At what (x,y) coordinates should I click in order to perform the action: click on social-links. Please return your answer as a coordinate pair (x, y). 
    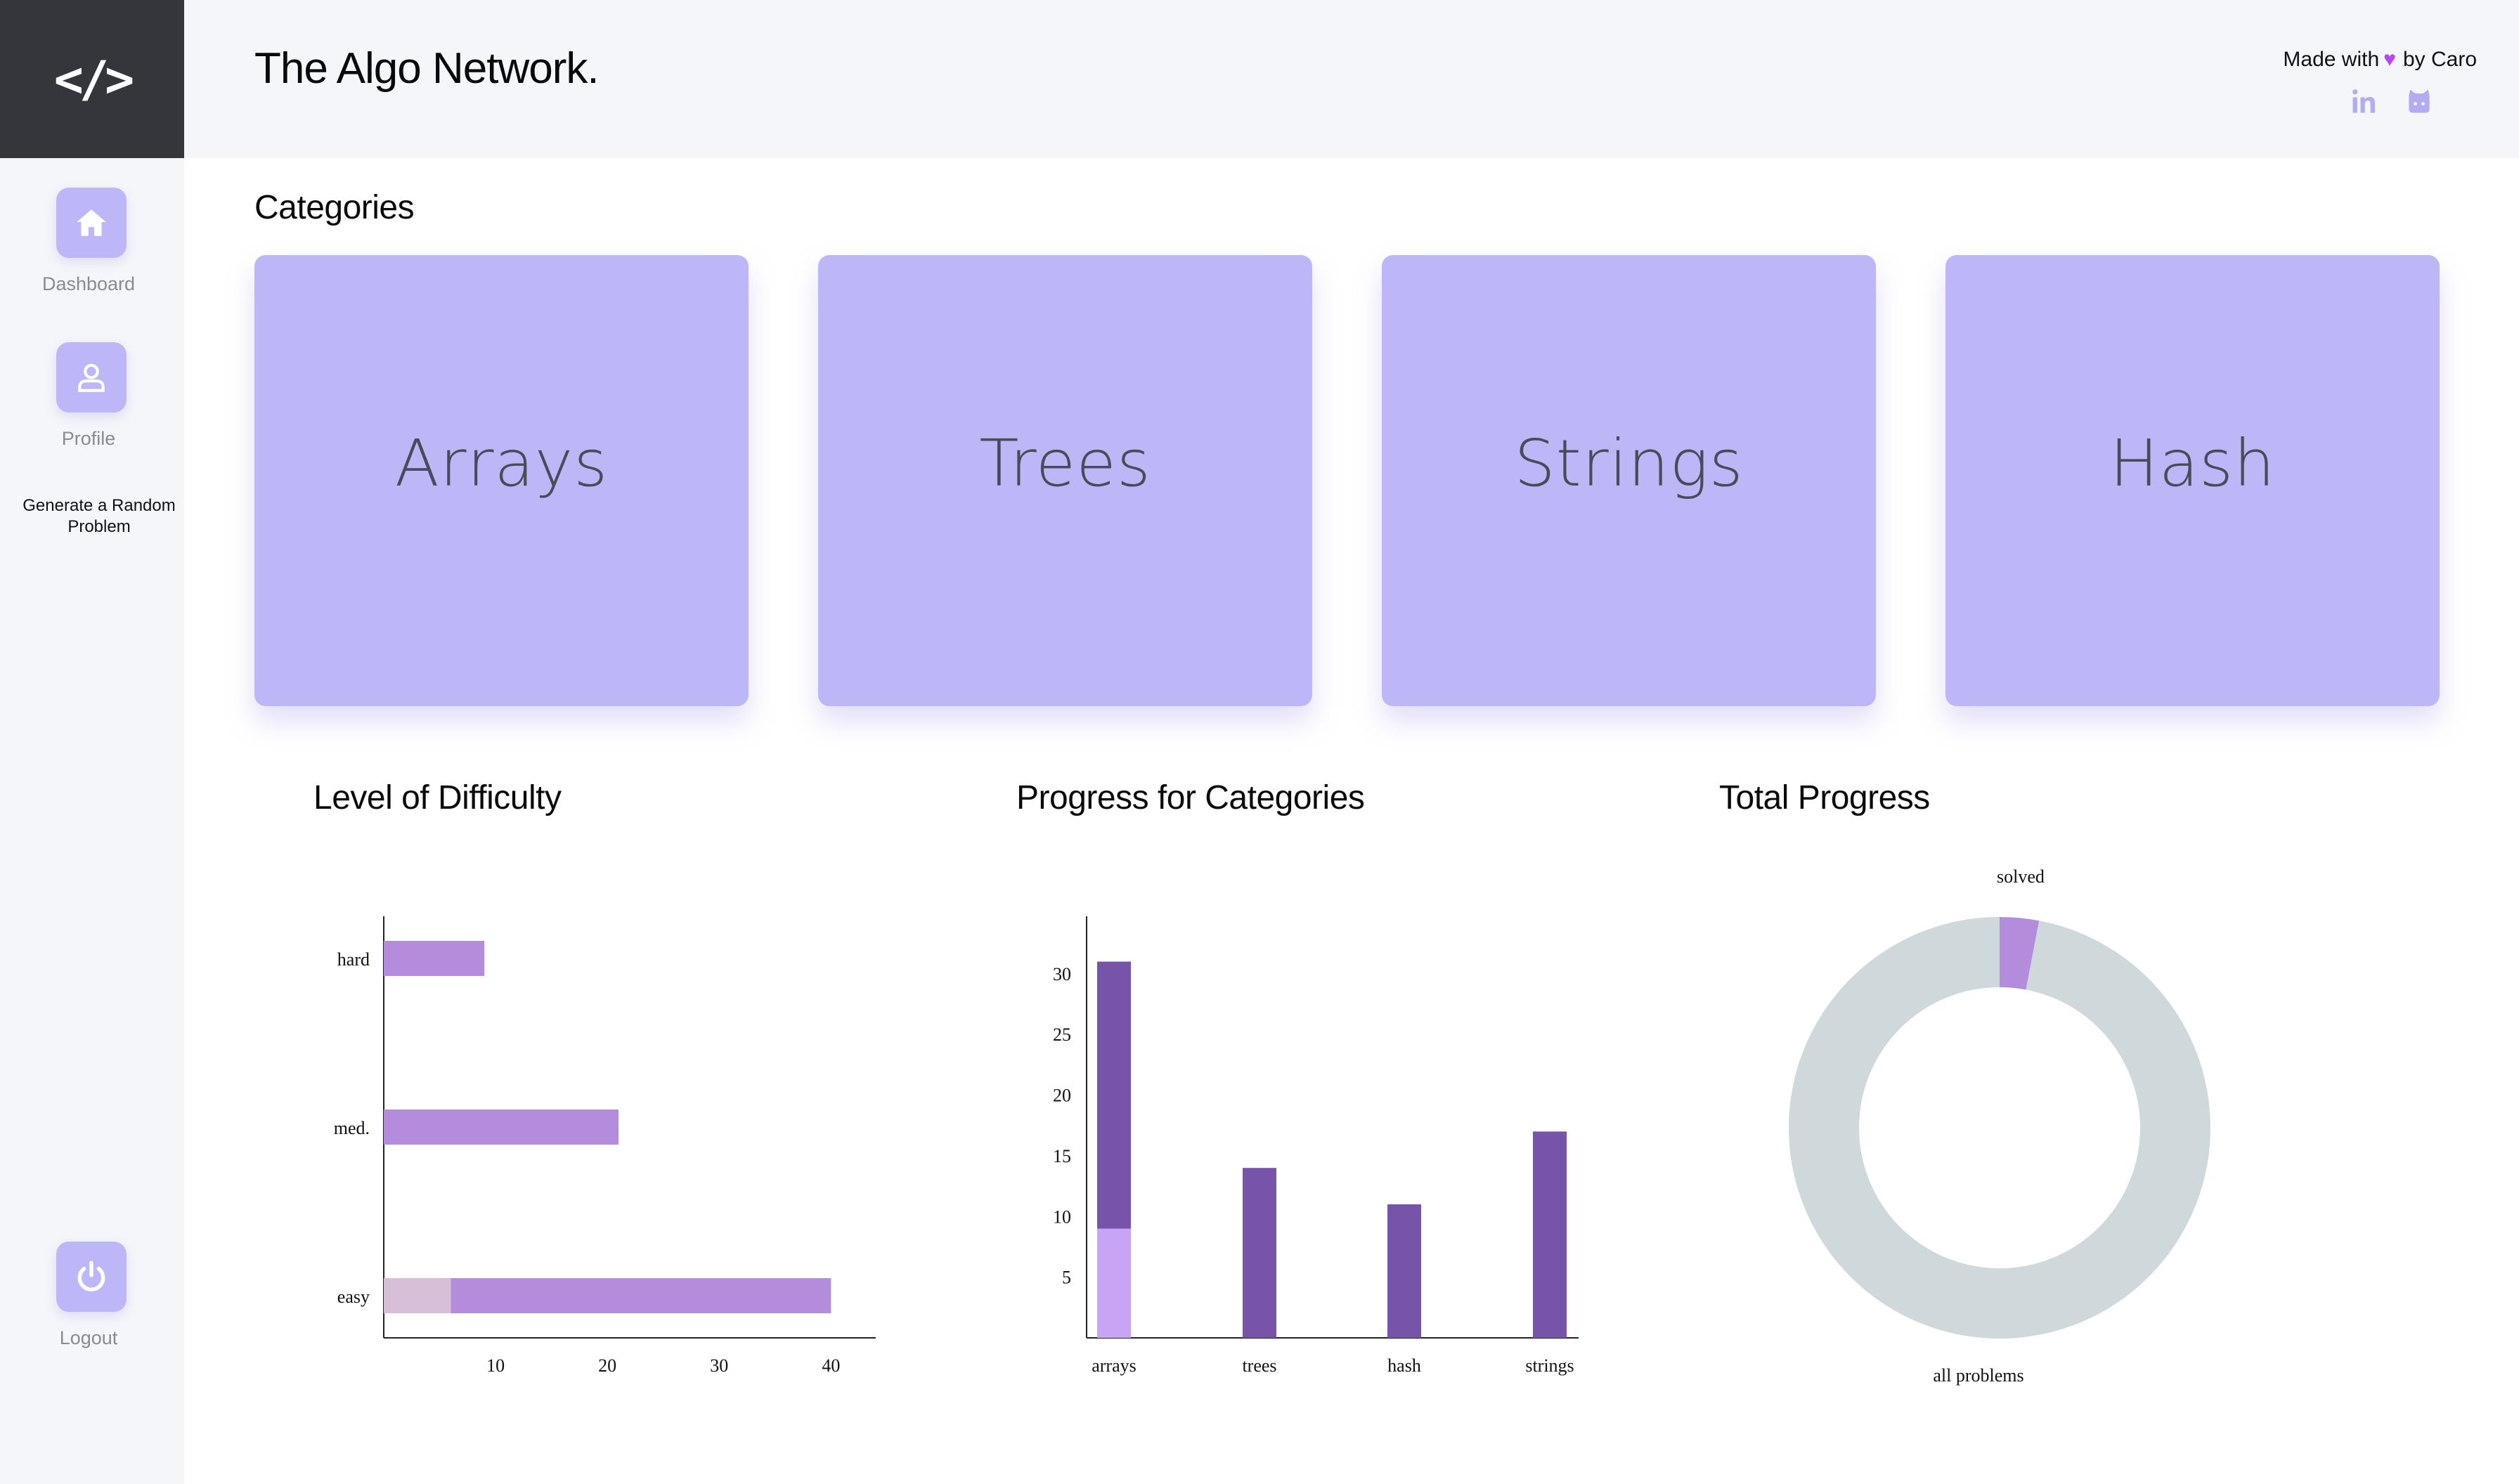
    Looking at the image, I should click on (2392, 101).